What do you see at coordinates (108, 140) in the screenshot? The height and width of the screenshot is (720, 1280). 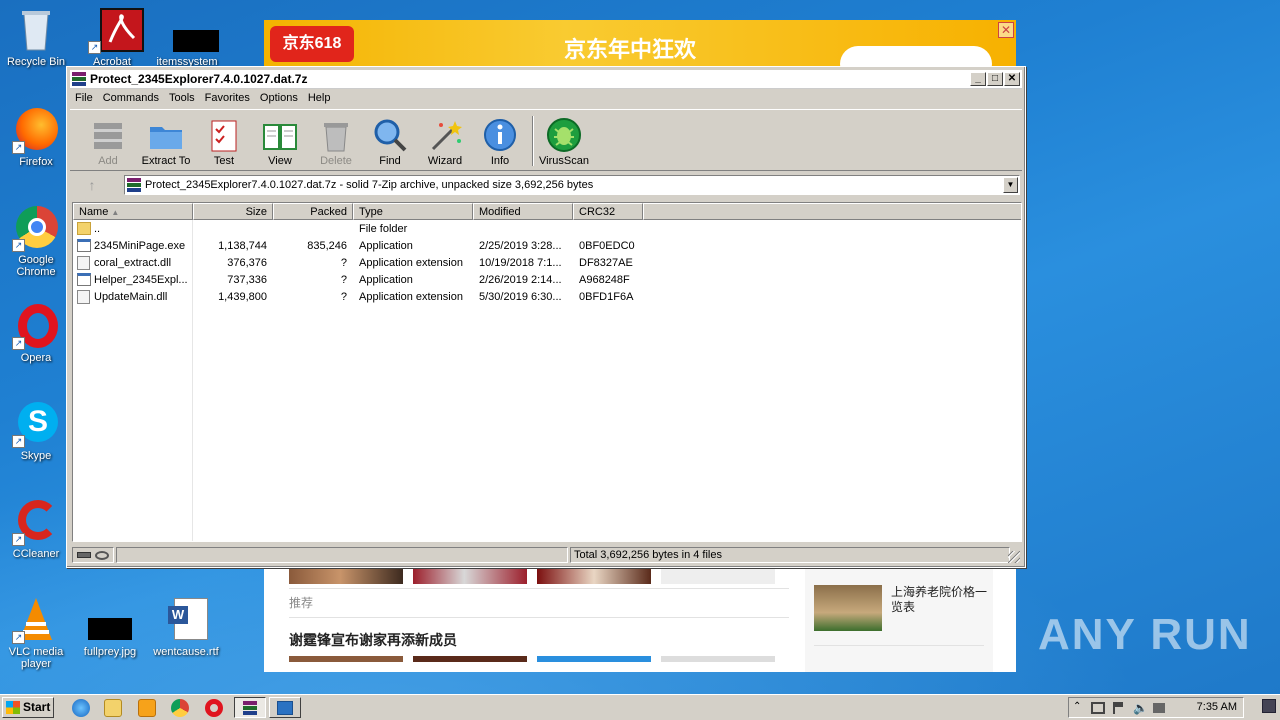 I see `add-button: Add` at bounding box center [108, 140].